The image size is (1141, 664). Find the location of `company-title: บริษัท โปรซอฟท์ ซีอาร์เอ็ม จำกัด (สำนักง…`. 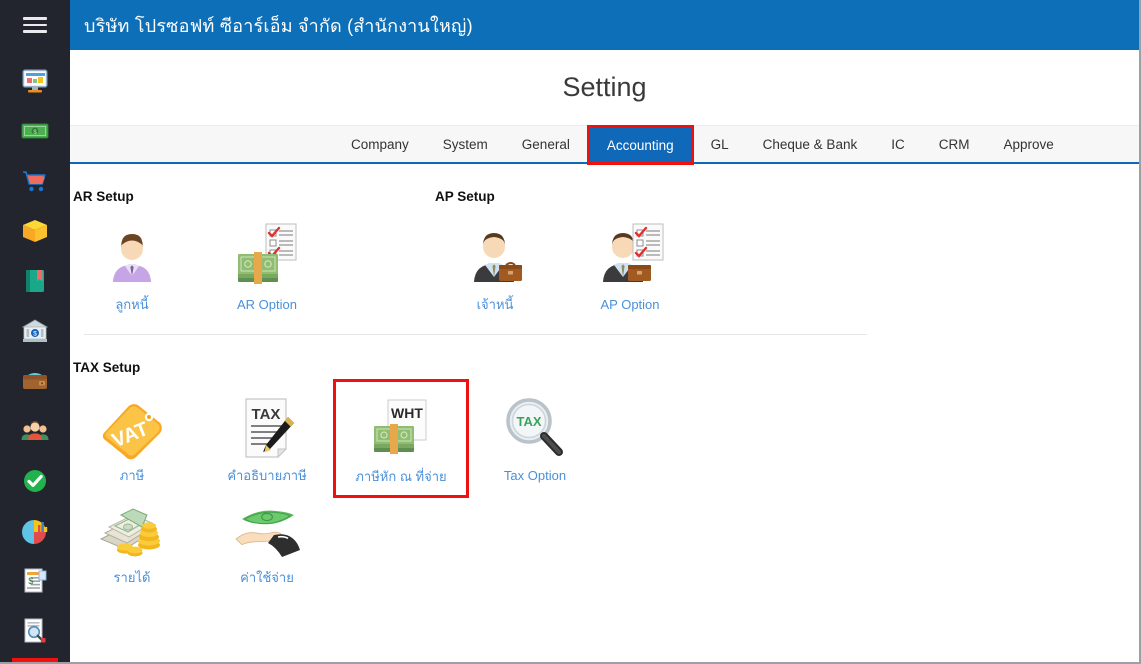

company-title: บริษัท โปรซอฟท์ ซีอาร์เอ็ม จำกัด (สำนักง… is located at coordinates (278, 25).